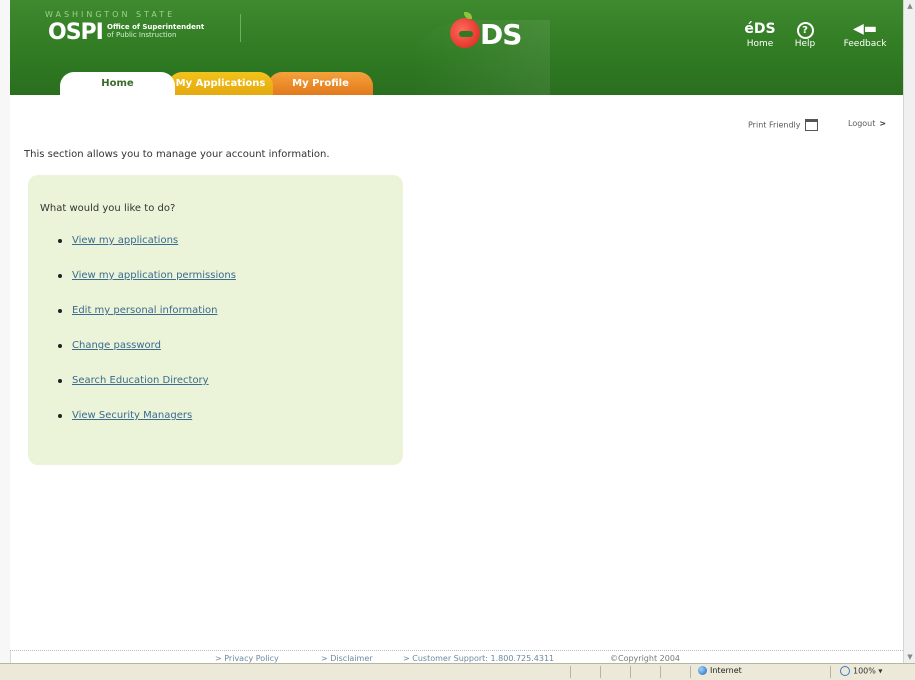 The image size is (915, 680). What do you see at coordinates (154, 275) in the screenshot?
I see `view-permissions-link: View my application permissions` at bounding box center [154, 275].